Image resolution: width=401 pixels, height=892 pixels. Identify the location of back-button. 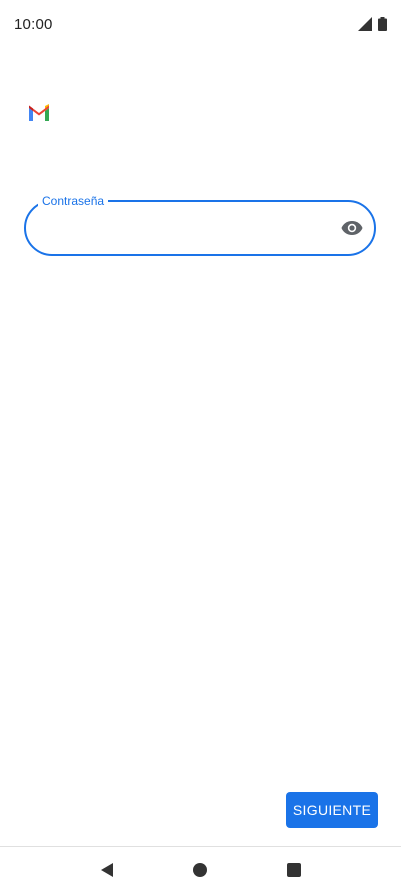
(107, 870).